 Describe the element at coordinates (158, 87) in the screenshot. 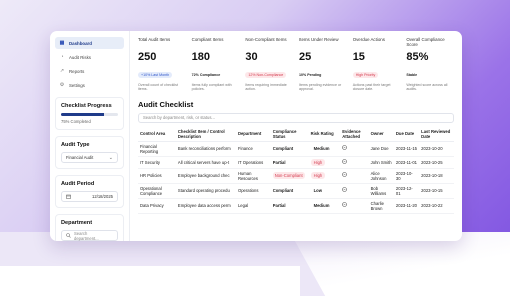

I see `stat-description: Overall count of checklist items.` at that location.